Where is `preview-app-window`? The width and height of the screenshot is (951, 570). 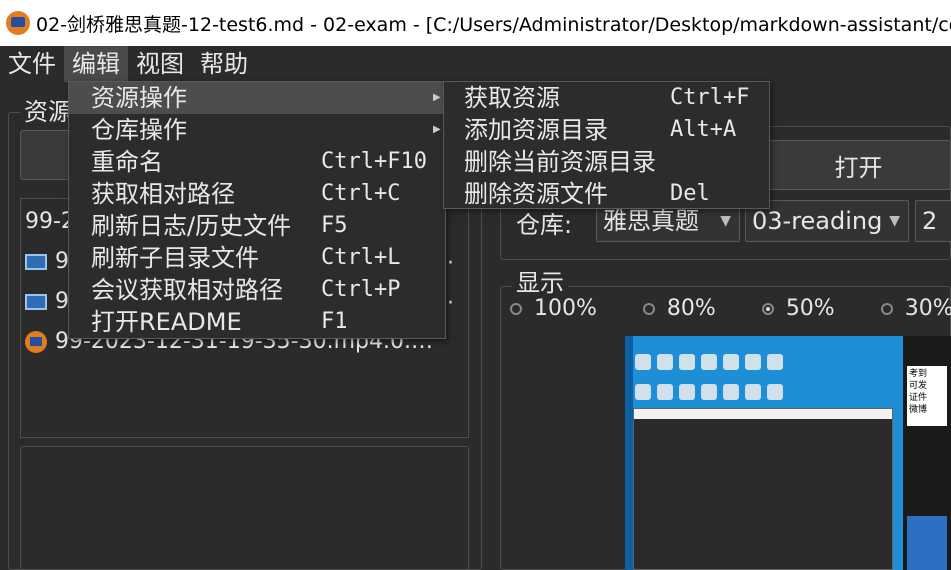 preview-app-window is located at coordinates (763, 489).